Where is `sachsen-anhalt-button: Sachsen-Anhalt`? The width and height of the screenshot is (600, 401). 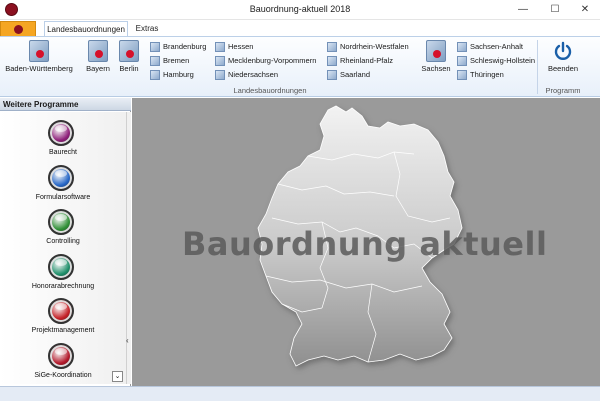 sachsen-anhalt-button: Sachsen-Anhalt is located at coordinates (490, 47).